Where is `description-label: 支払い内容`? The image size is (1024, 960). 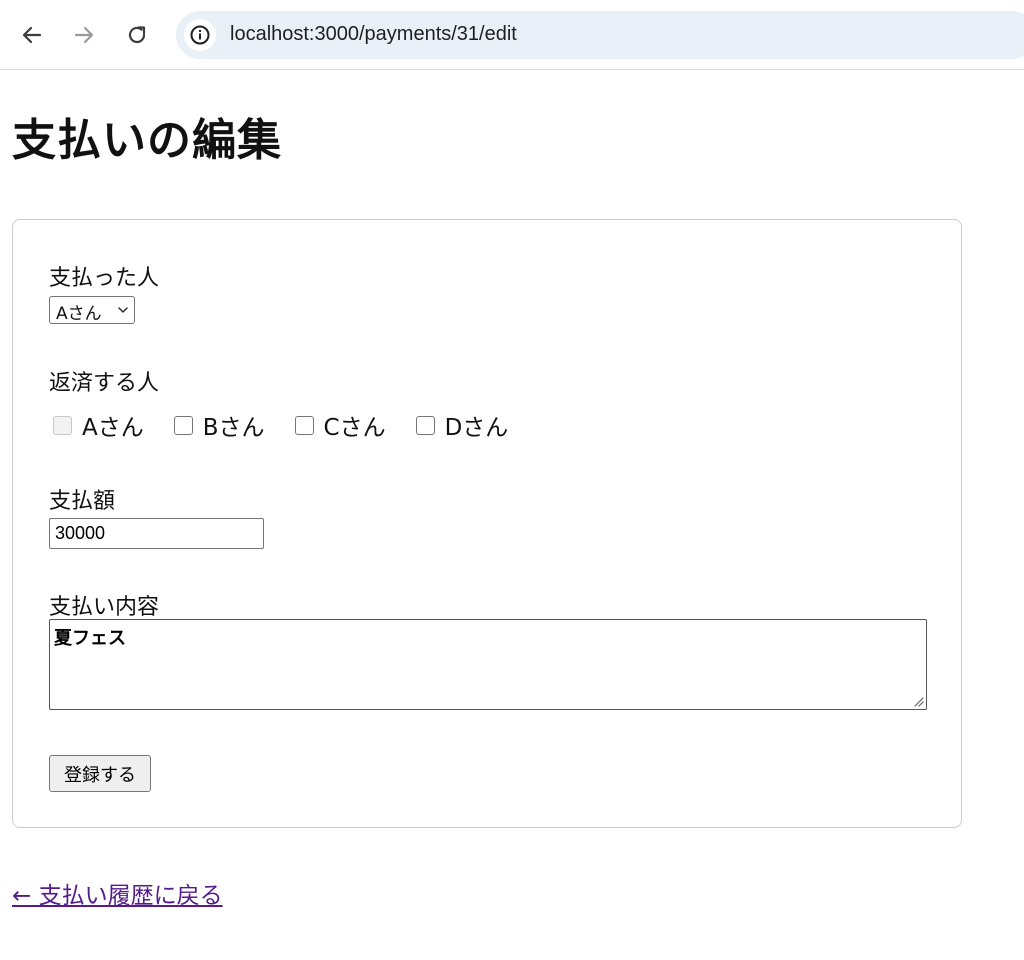
description-label: 支払い内容 is located at coordinates (104, 607).